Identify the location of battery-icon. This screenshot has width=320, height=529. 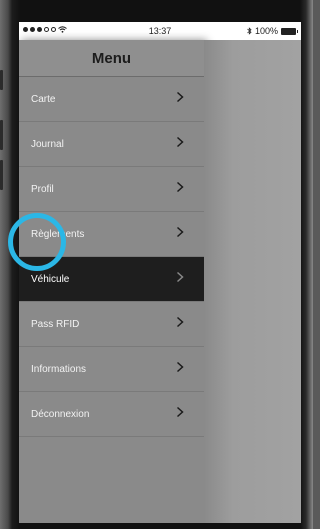
(289, 31).